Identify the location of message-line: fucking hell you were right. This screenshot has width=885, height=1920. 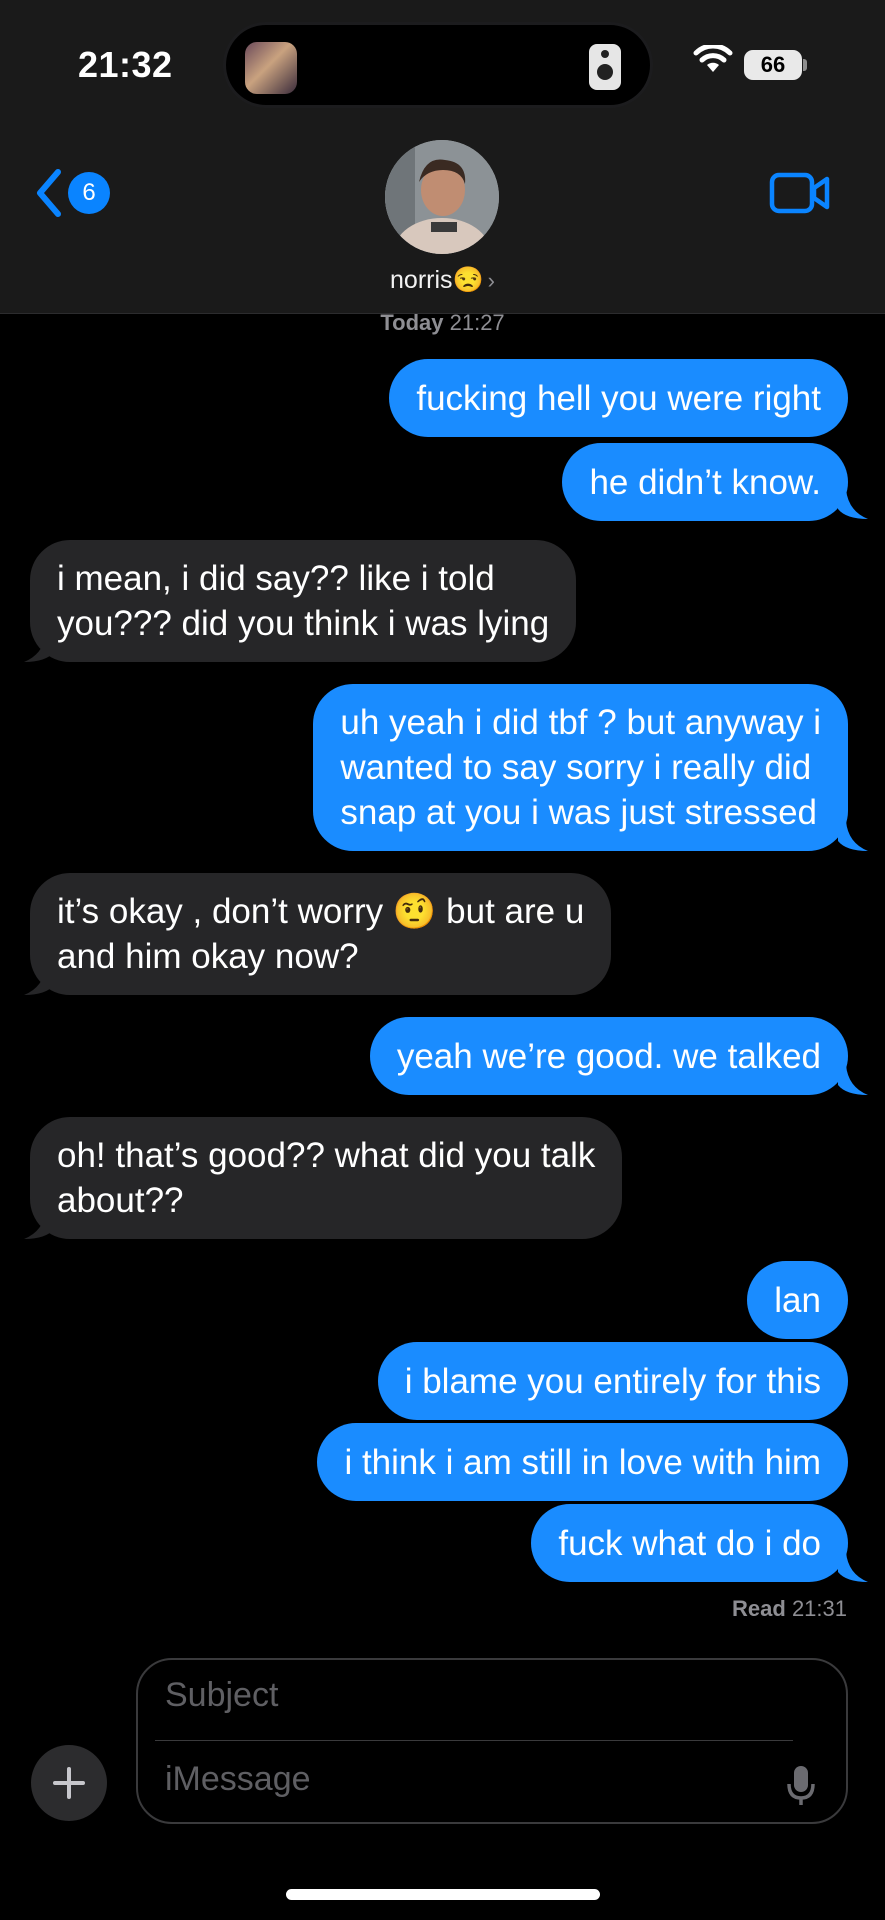
(618, 398).